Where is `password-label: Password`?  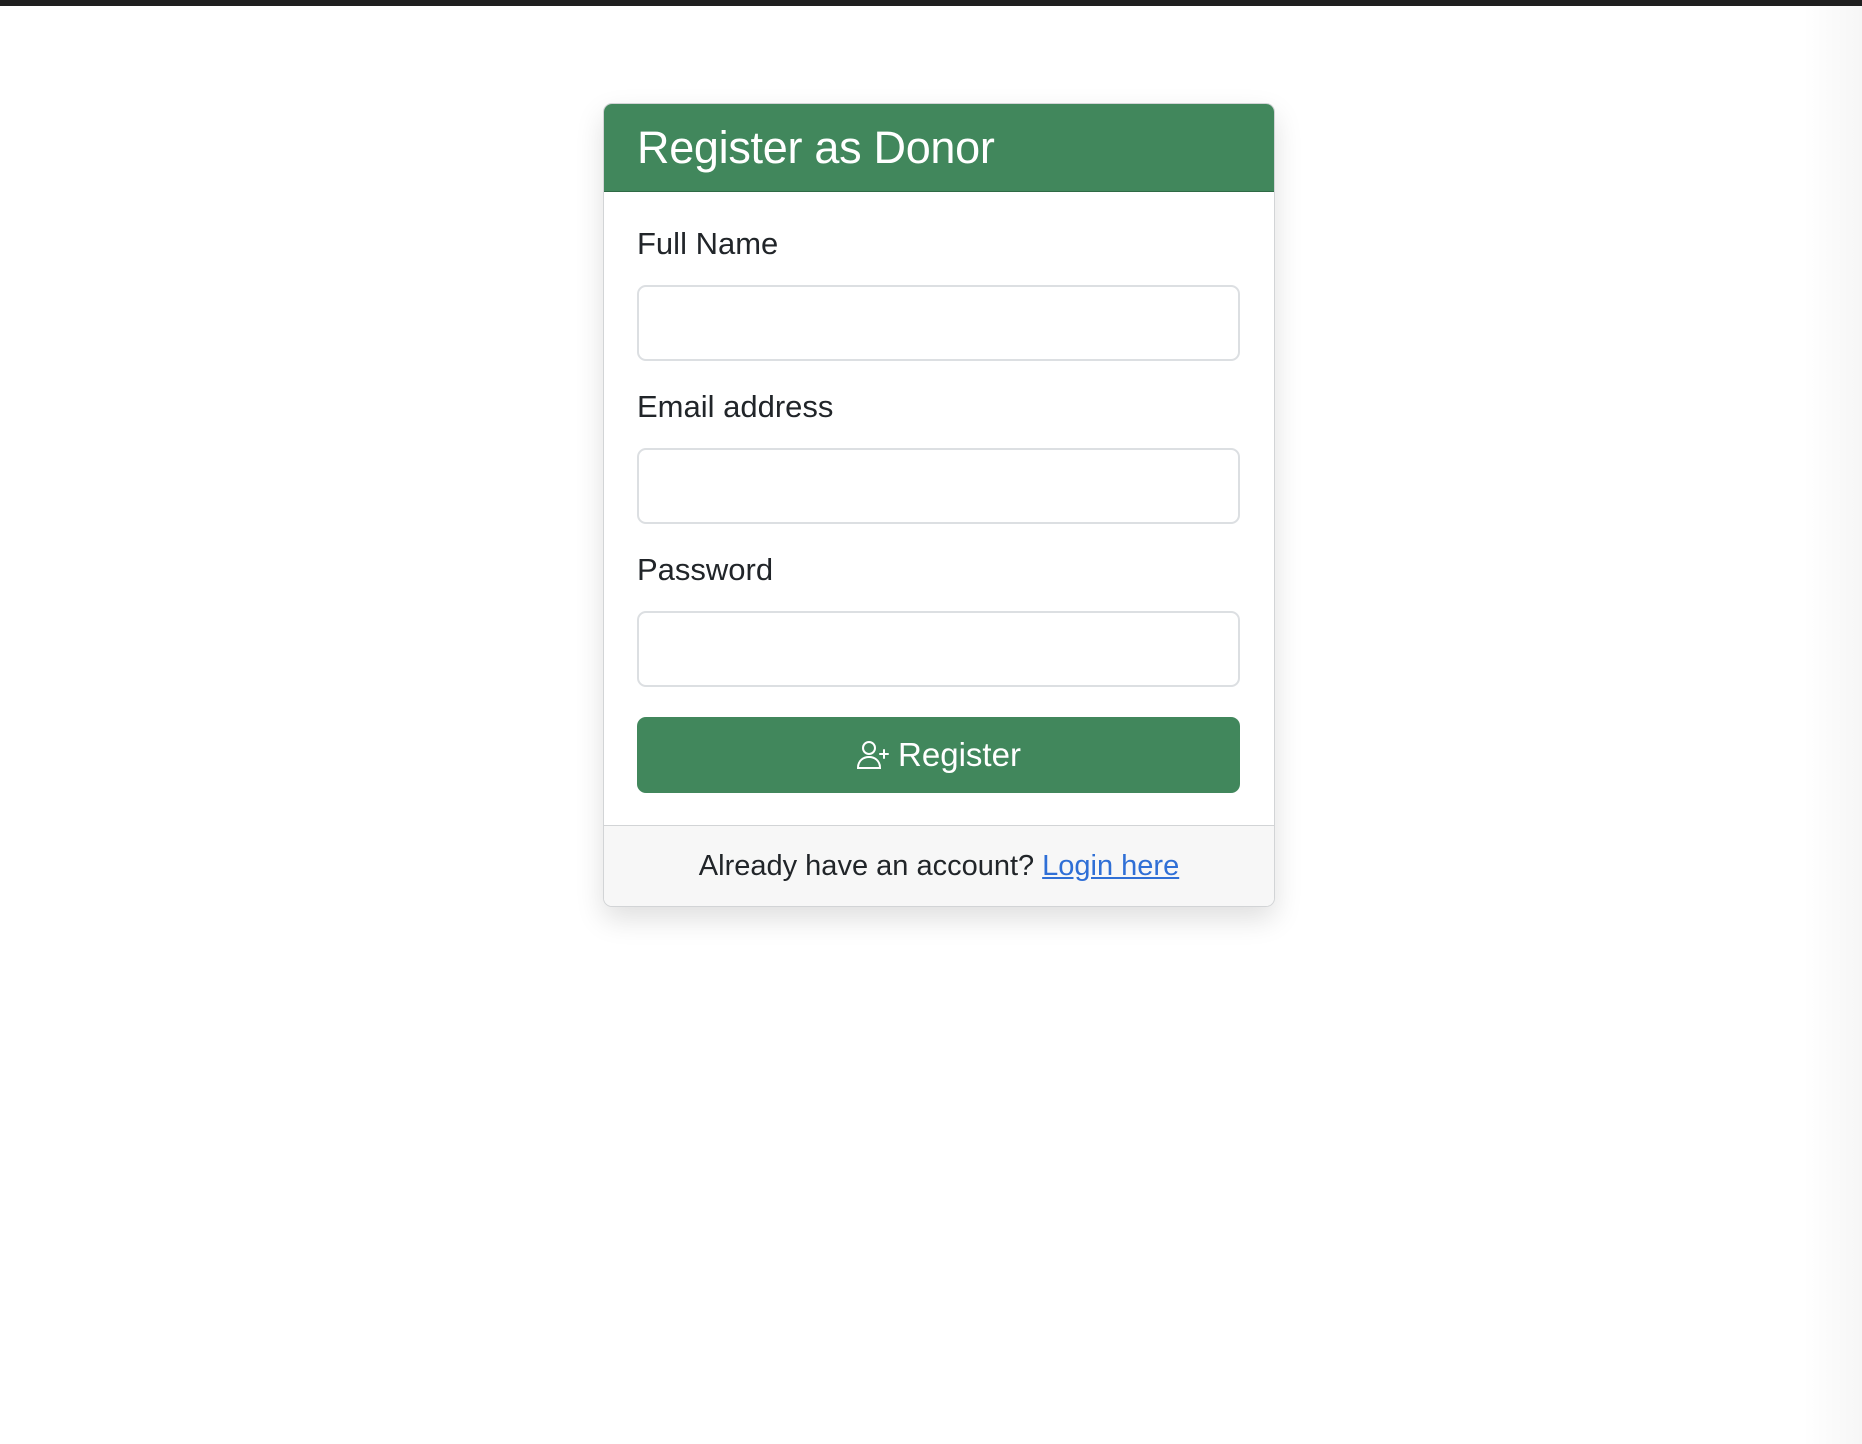 password-label: Password is located at coordinates (705, 569).